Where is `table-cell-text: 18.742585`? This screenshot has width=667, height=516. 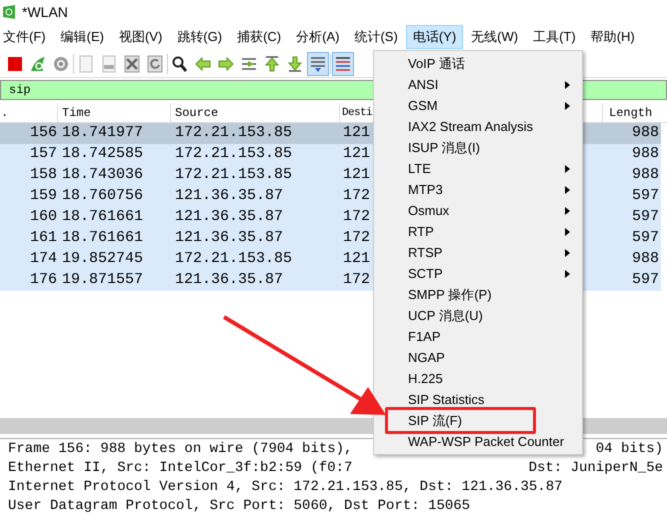 table-cell-text: 18.742585 is located at coordinates (102, 154).